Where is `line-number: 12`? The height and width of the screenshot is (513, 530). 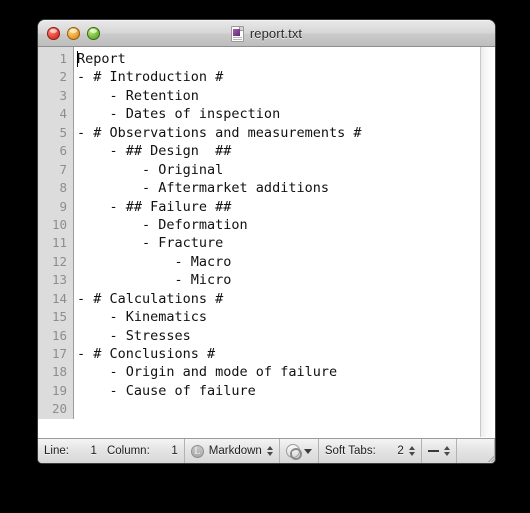
line-number: 12 is located at coordinates (59, 261).